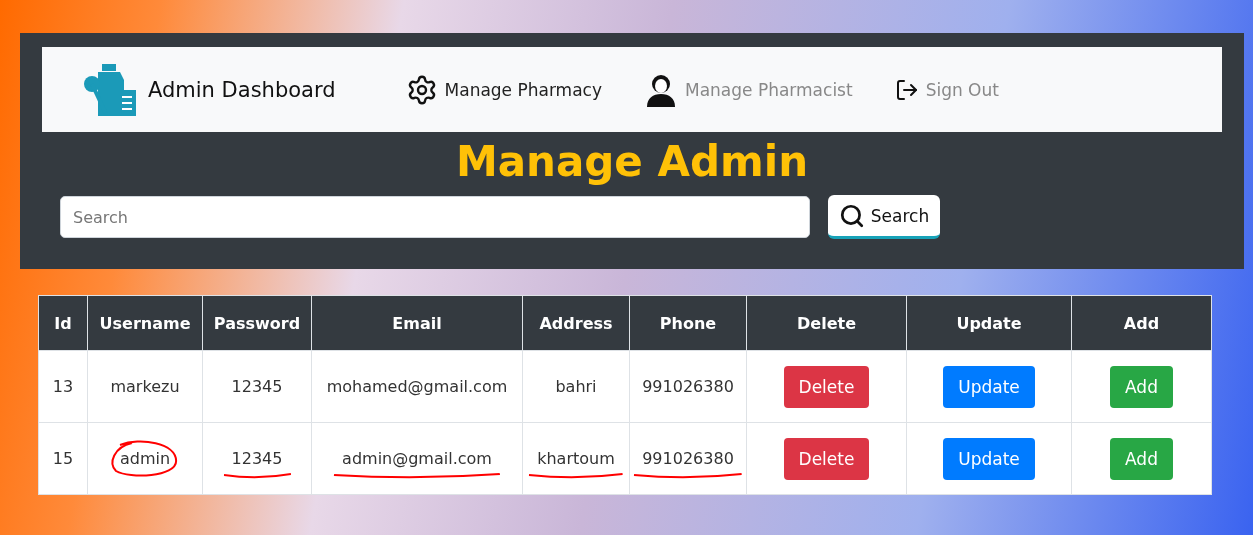  I want to click on search-button: Search, so click(884, 217).